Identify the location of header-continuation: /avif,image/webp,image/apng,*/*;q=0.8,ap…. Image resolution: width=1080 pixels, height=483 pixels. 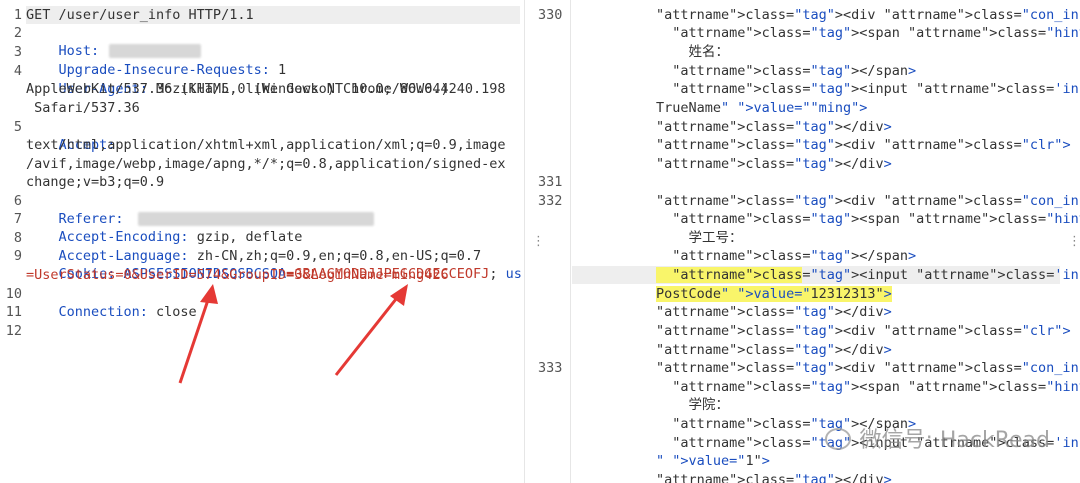
(266, 164).